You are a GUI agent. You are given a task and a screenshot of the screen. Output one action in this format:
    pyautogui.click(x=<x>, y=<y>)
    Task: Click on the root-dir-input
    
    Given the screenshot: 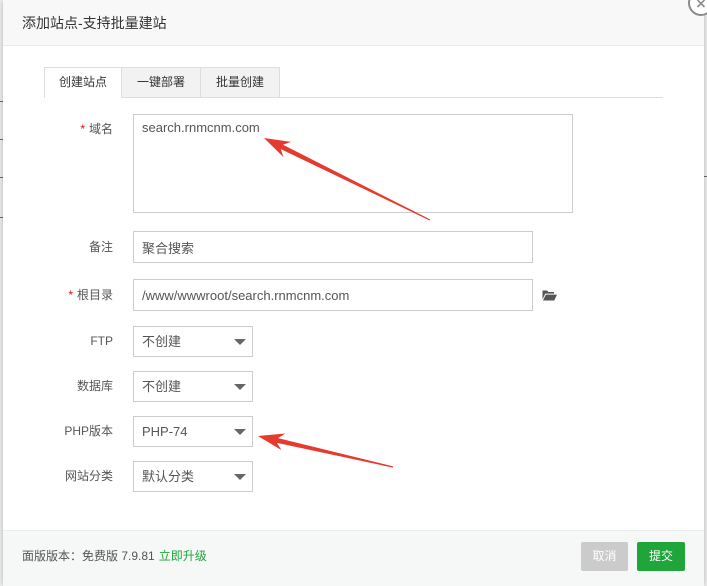 What is the action you would take?
    pyautogui.click(x=333, y=295)
    